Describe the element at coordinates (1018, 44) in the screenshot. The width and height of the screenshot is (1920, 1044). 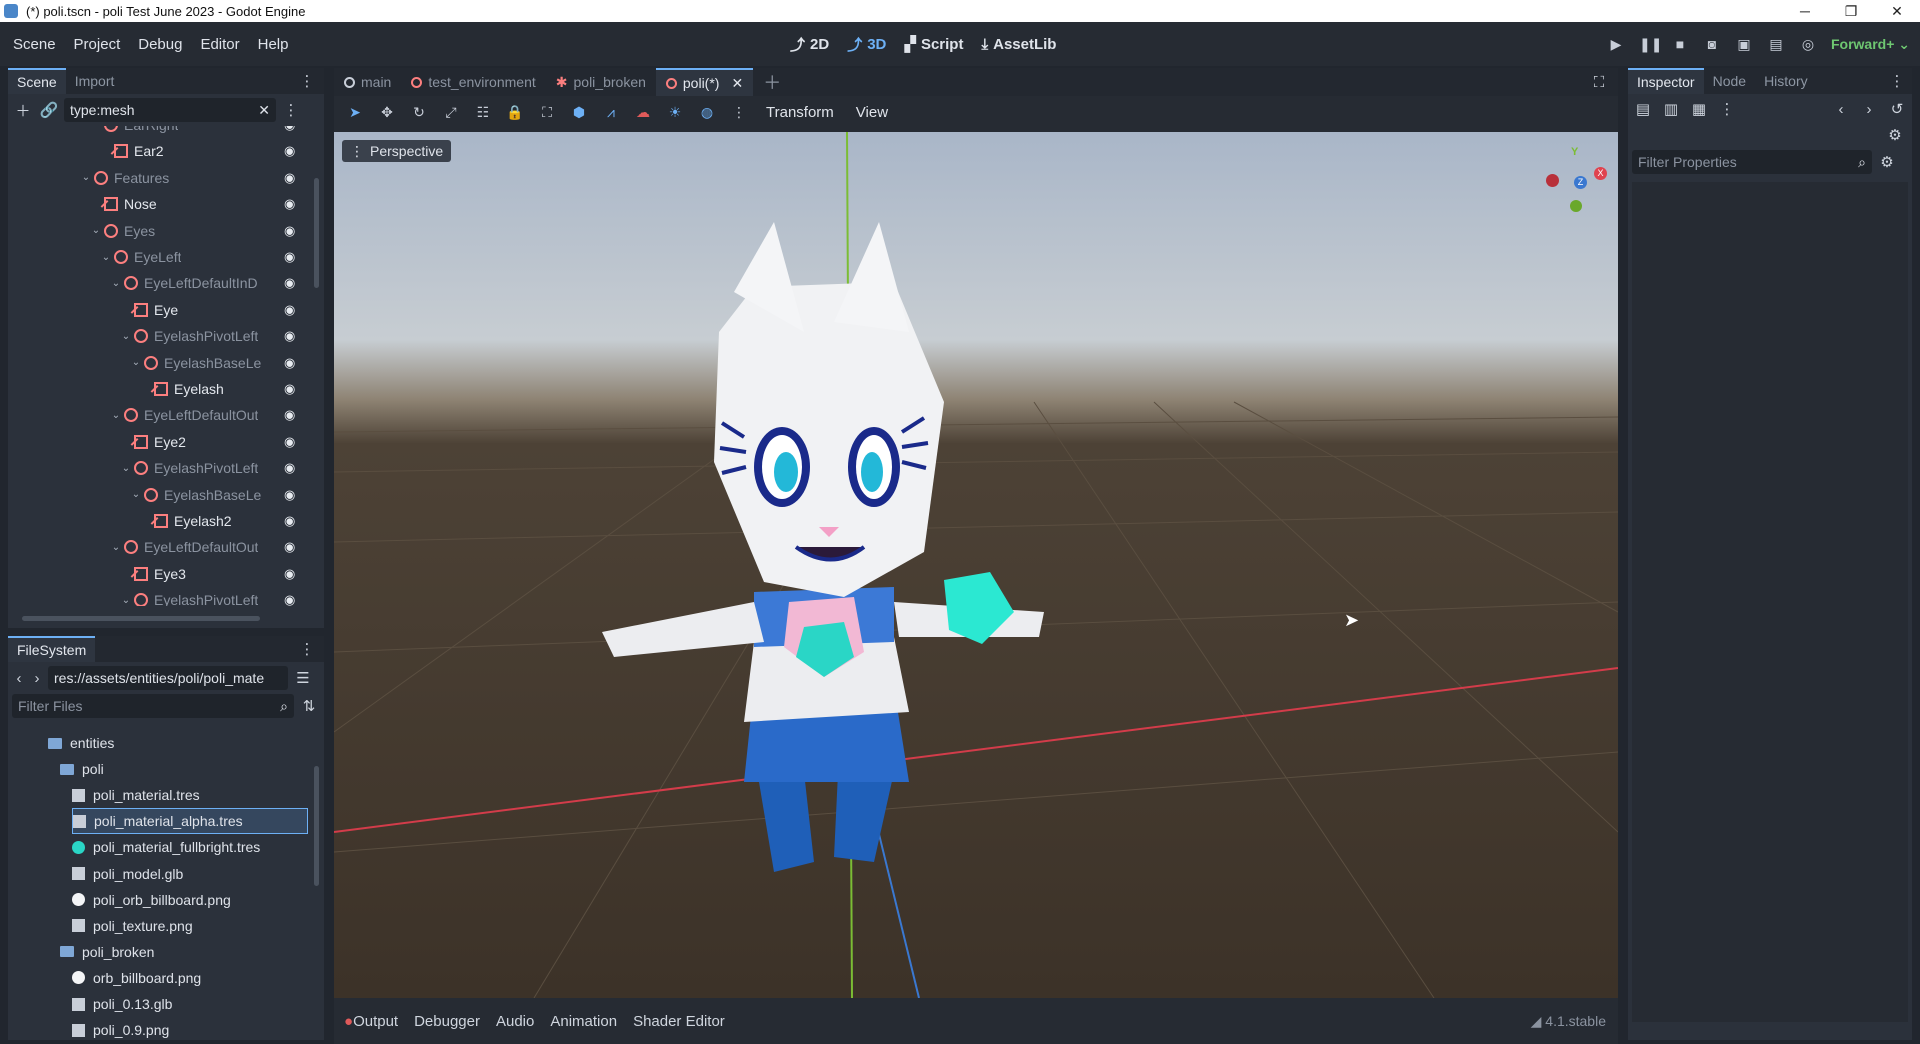
I see `main-screen-assetlib: ⤓ AssetLib` at that location.